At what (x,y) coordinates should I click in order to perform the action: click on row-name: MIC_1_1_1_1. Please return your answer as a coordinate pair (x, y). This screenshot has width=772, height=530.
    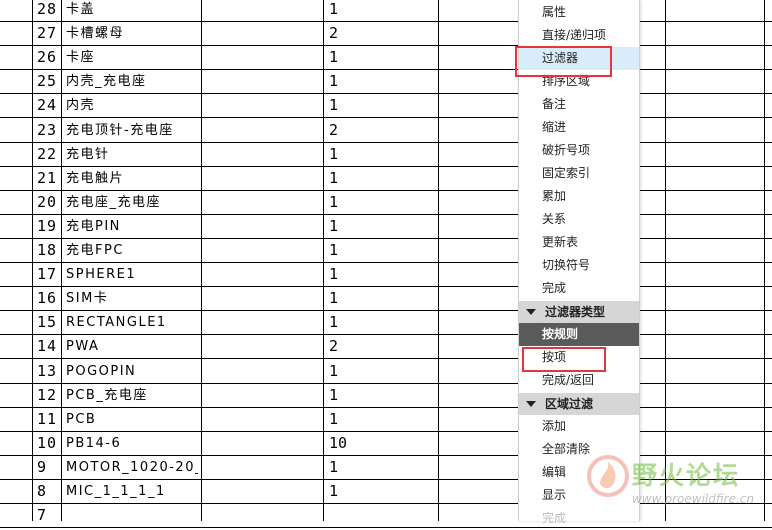
    Looking at the image, I should click on (116, 491).